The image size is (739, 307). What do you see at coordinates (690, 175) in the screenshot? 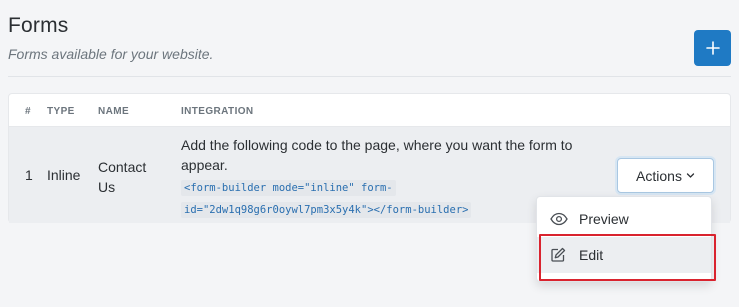
I see `chevron-down-icon` at bounding box center [690, 175].